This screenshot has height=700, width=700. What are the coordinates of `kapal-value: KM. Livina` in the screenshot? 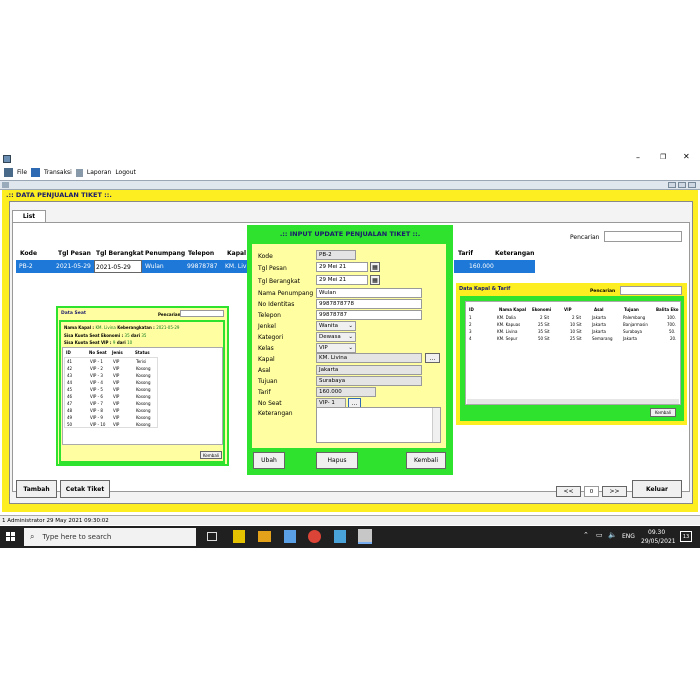 It's located at (105, 327).